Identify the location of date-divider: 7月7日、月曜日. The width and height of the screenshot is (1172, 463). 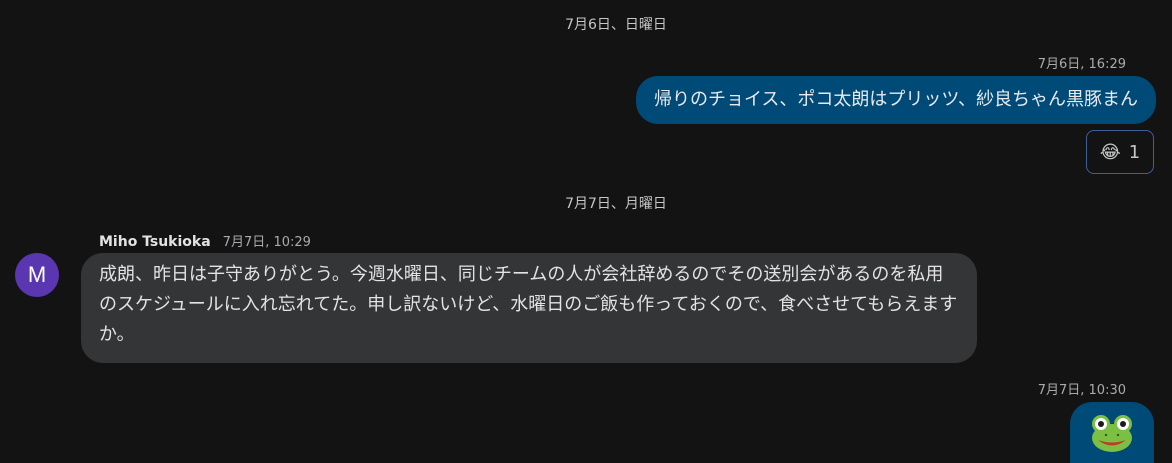
(616, 204).